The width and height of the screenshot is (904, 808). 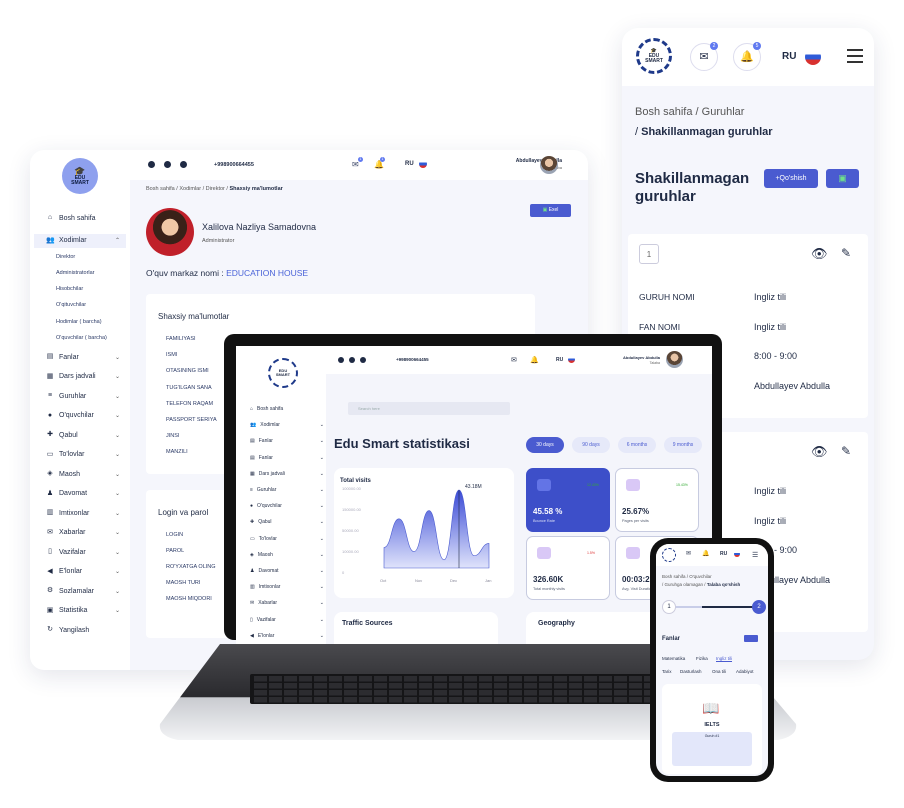 What do you see at coordinates (86, 611) in the screenshot?
I see `sidebar-item: ▣ Statistika ⌄` at bounding box center [86, 611].